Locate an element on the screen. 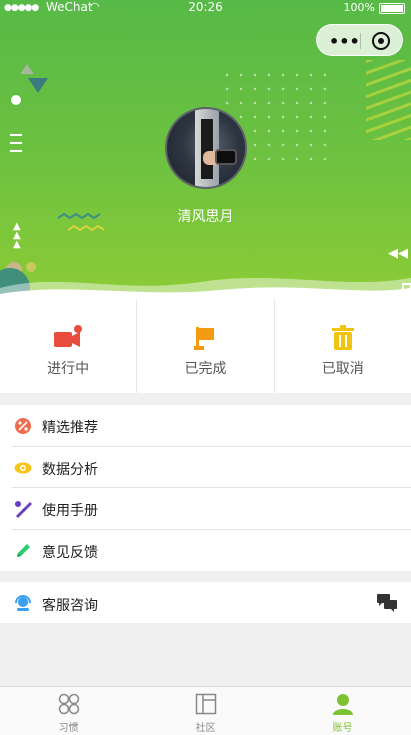 The height and width of the screenshot is (735, 411). menu-item-label: 精选推荐 is located at coordinates (70, 428).